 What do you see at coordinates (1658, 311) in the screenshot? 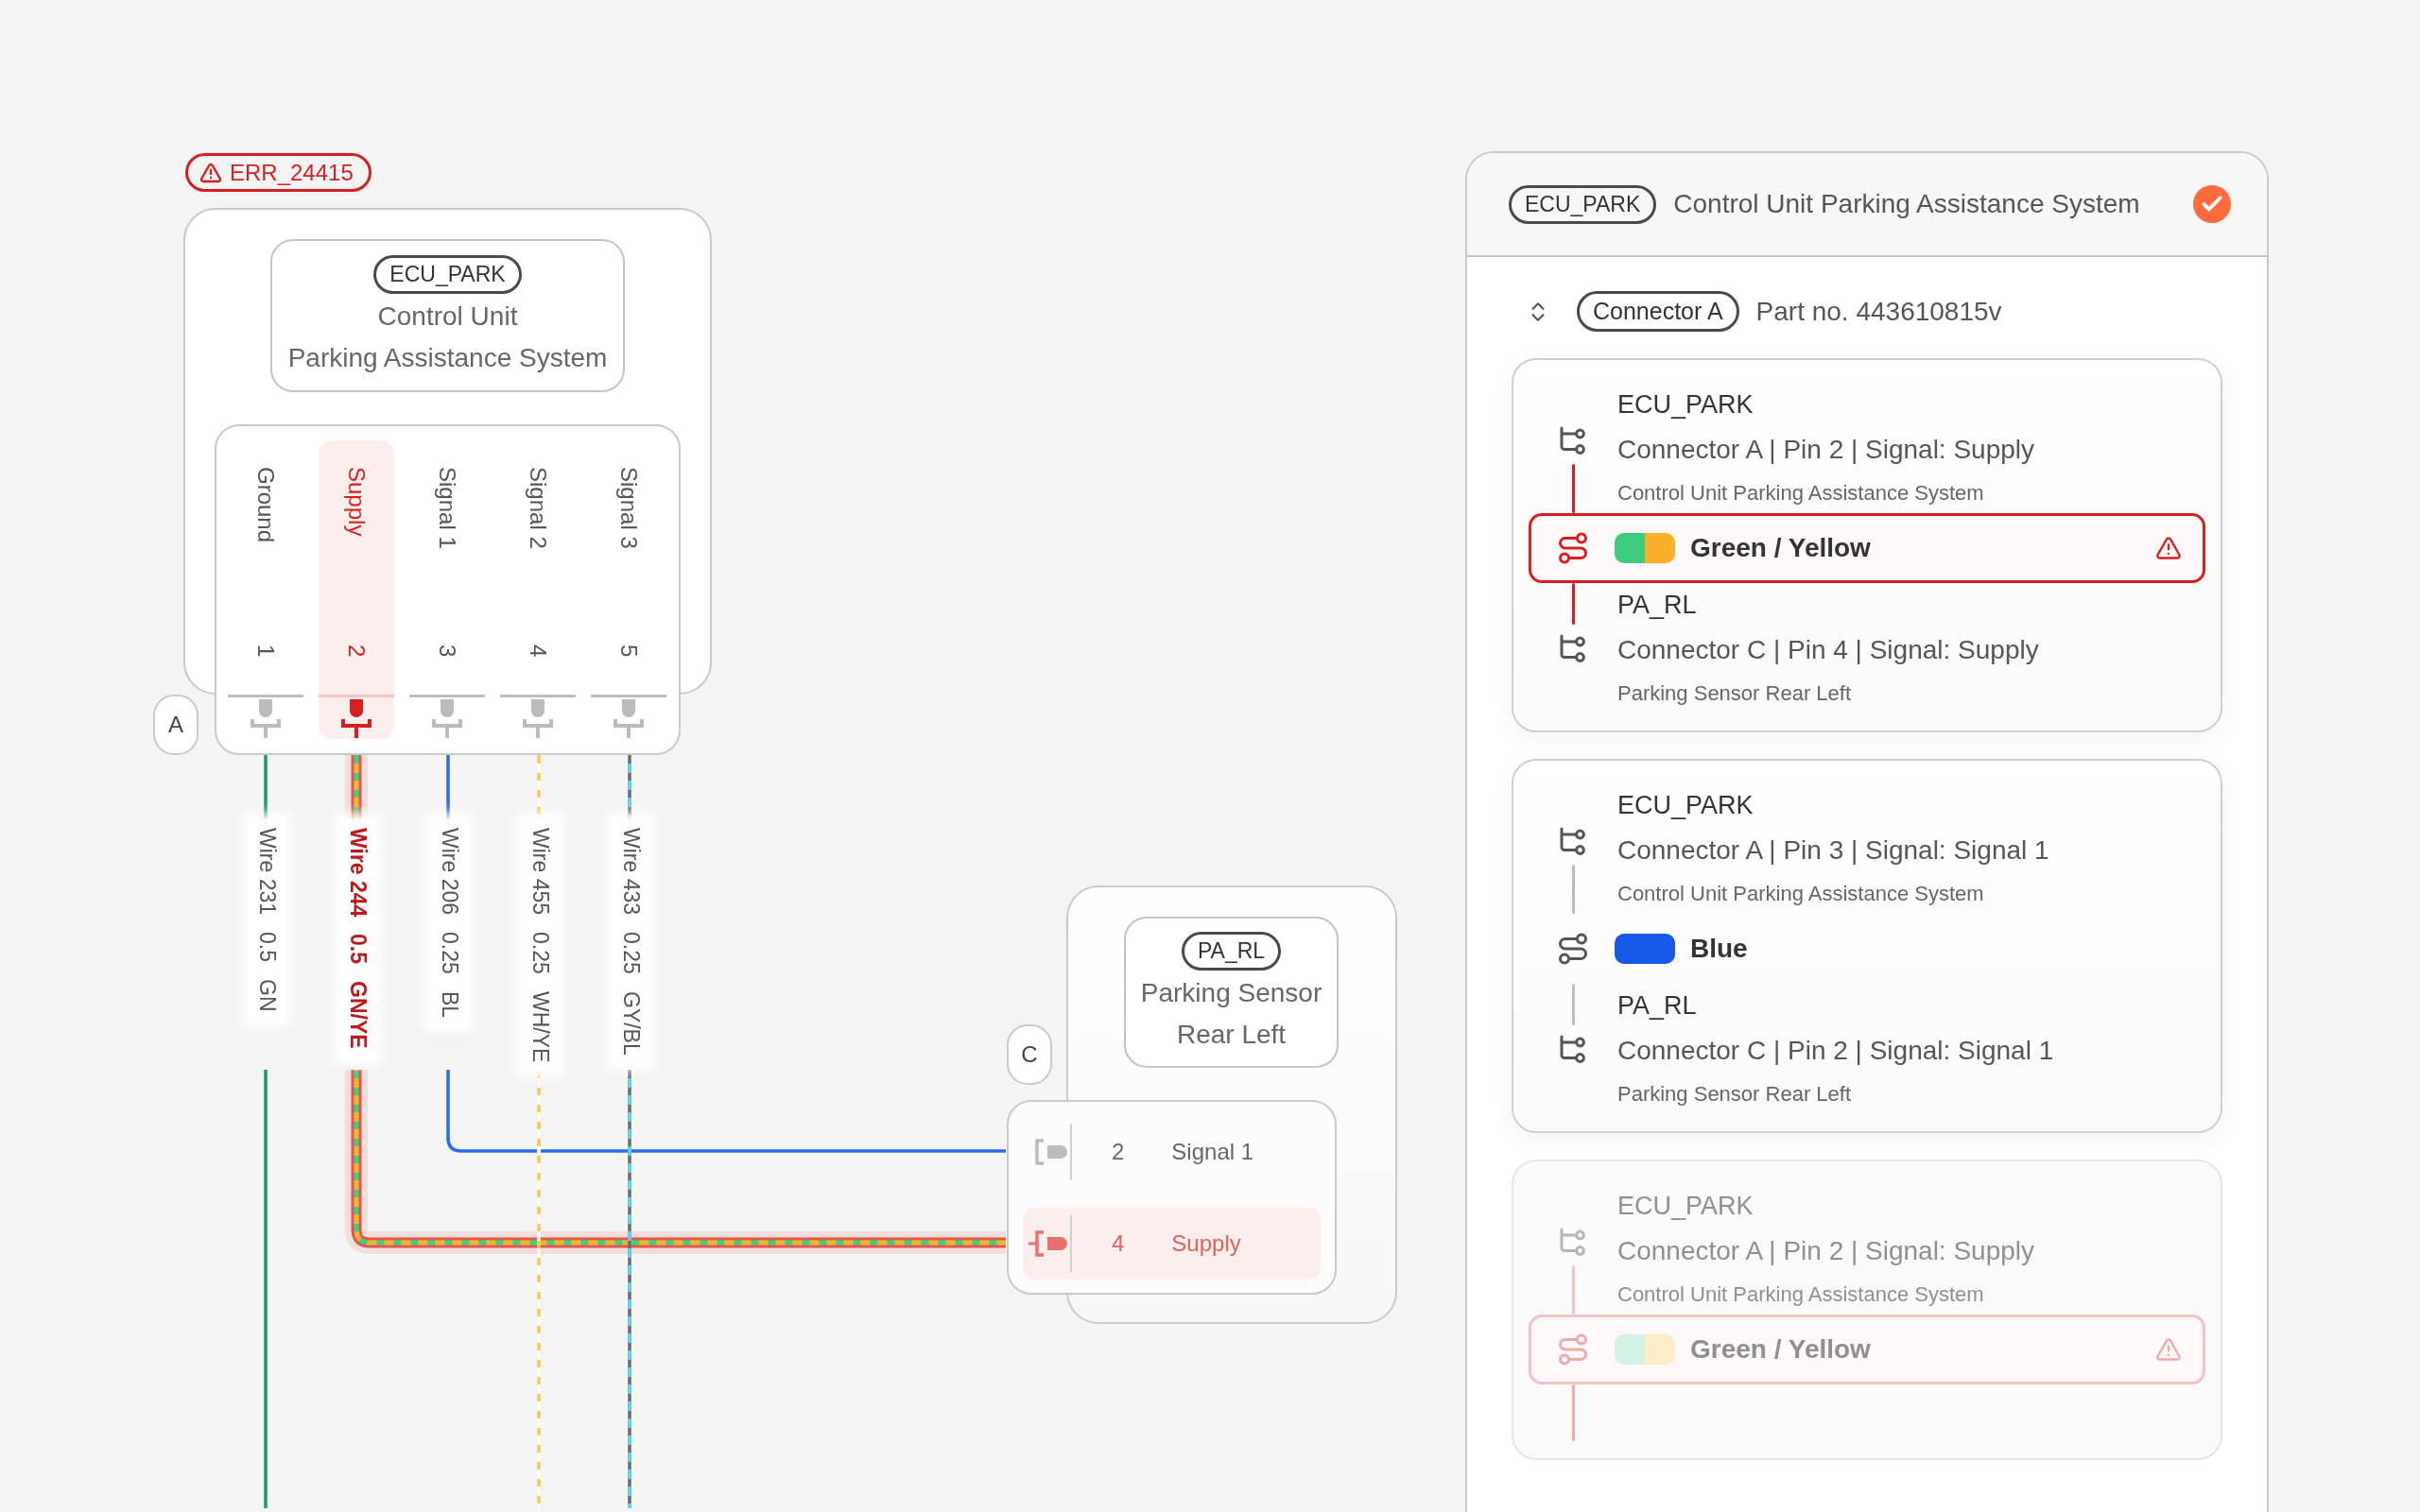
I see `connector-tag: Connector A` at bounding box center [1658, 311].